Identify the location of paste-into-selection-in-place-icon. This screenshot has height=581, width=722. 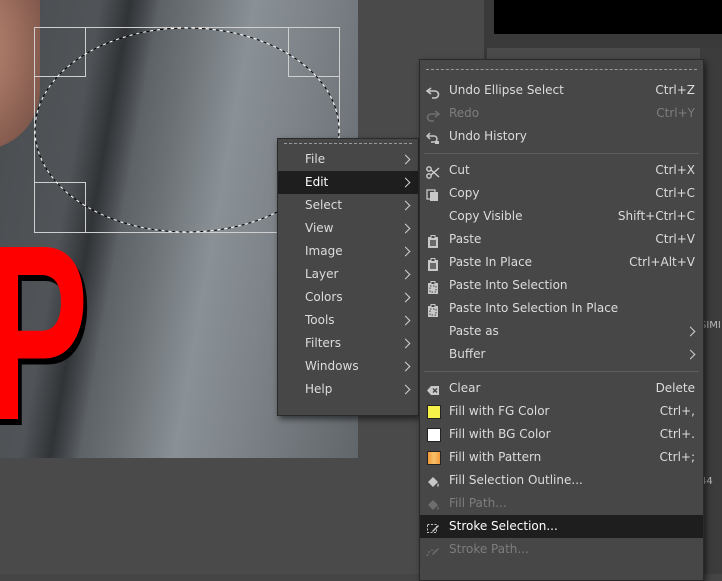
(433, 309).